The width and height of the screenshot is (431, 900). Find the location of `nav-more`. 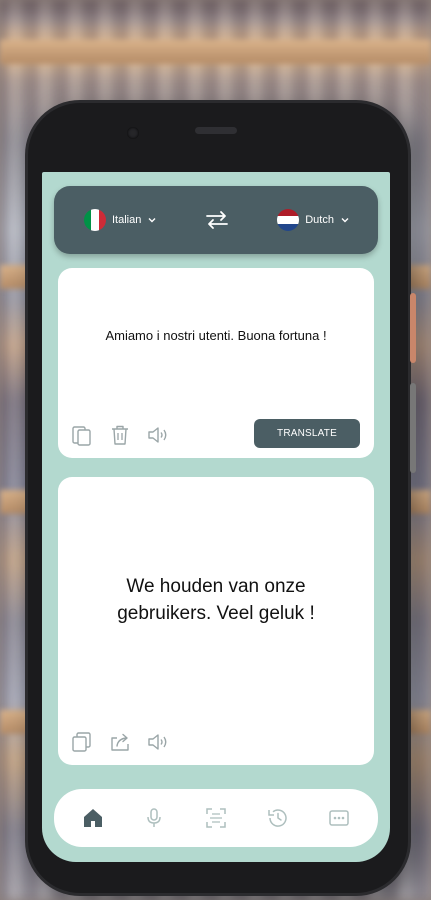

nav-more is located at coordinates (339, 818).